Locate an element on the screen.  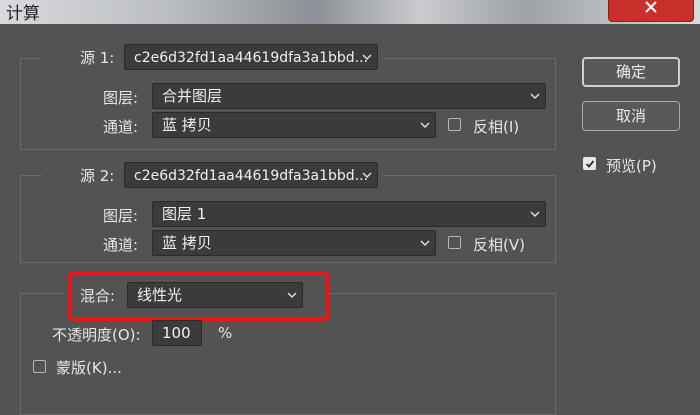
preview-label: 预览(P) is located at coordinates (631, 165).